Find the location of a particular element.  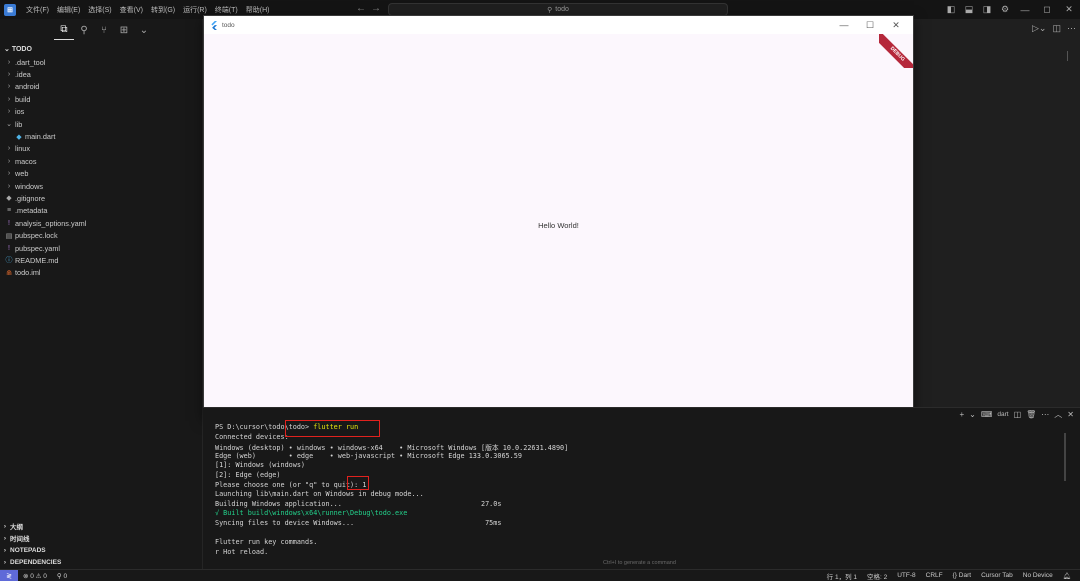

trash-icon: 🗑 is located at coordinates (1031, 414).